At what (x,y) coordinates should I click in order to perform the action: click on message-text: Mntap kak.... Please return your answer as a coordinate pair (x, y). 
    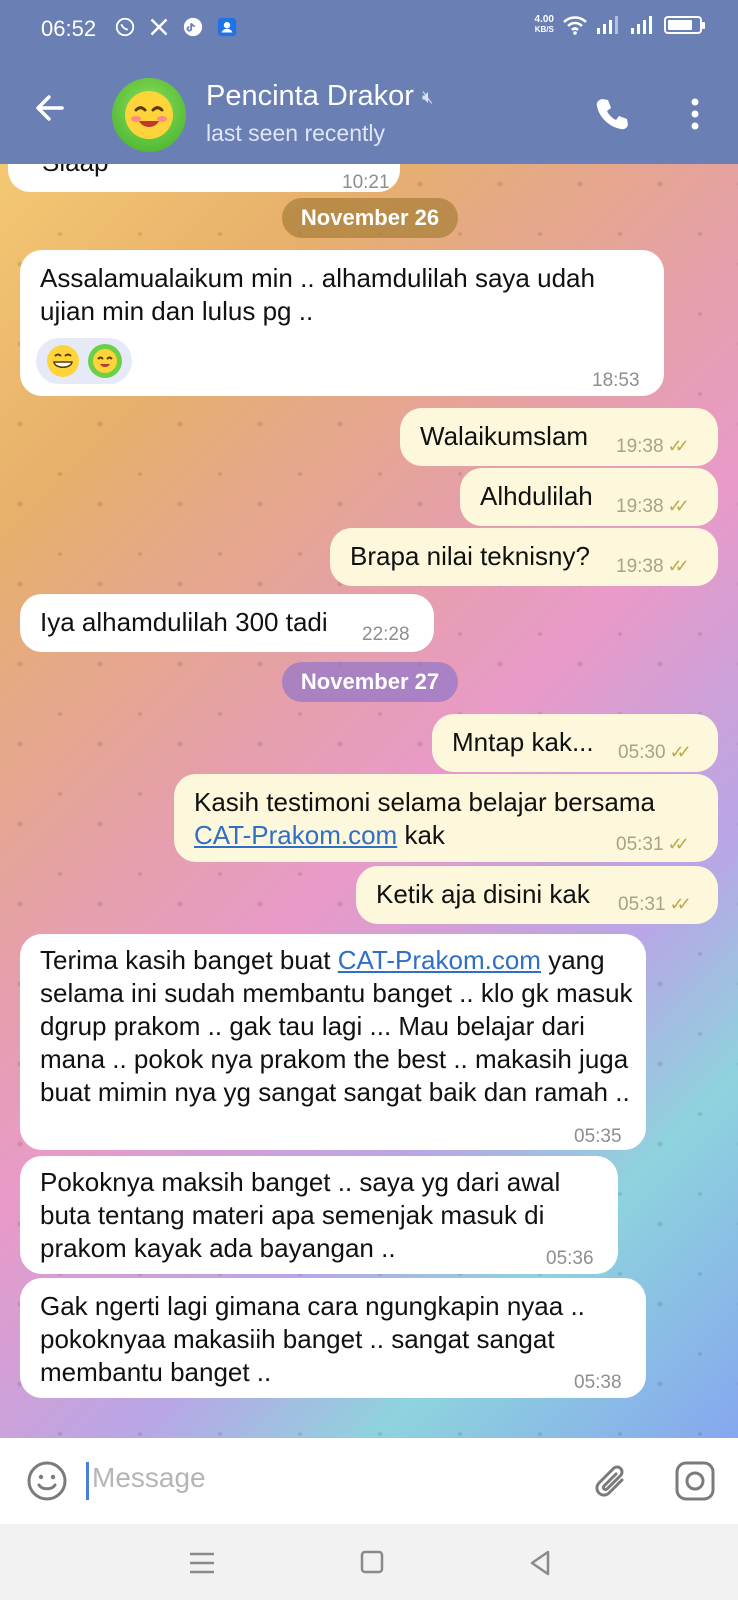
    Looking at the image, I should click on (523, 742).